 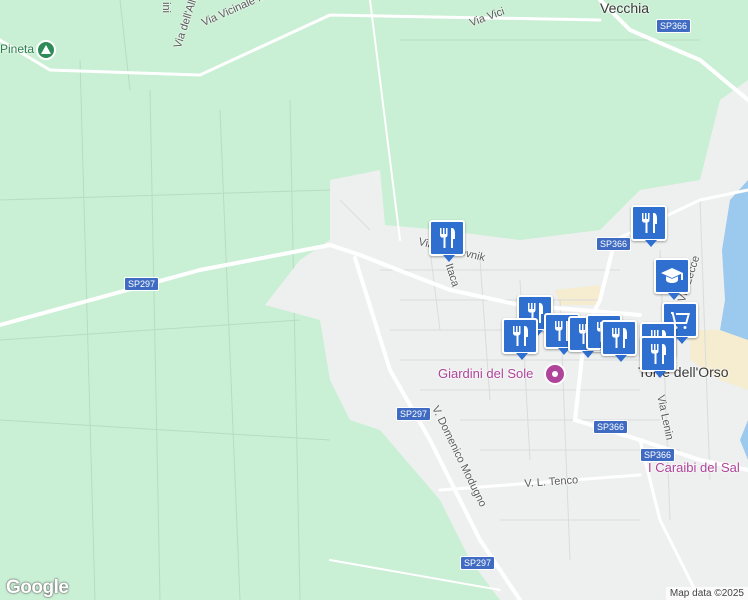 I want to click on place-label-vecchia: Vecchia, so click(x=625, y=8).